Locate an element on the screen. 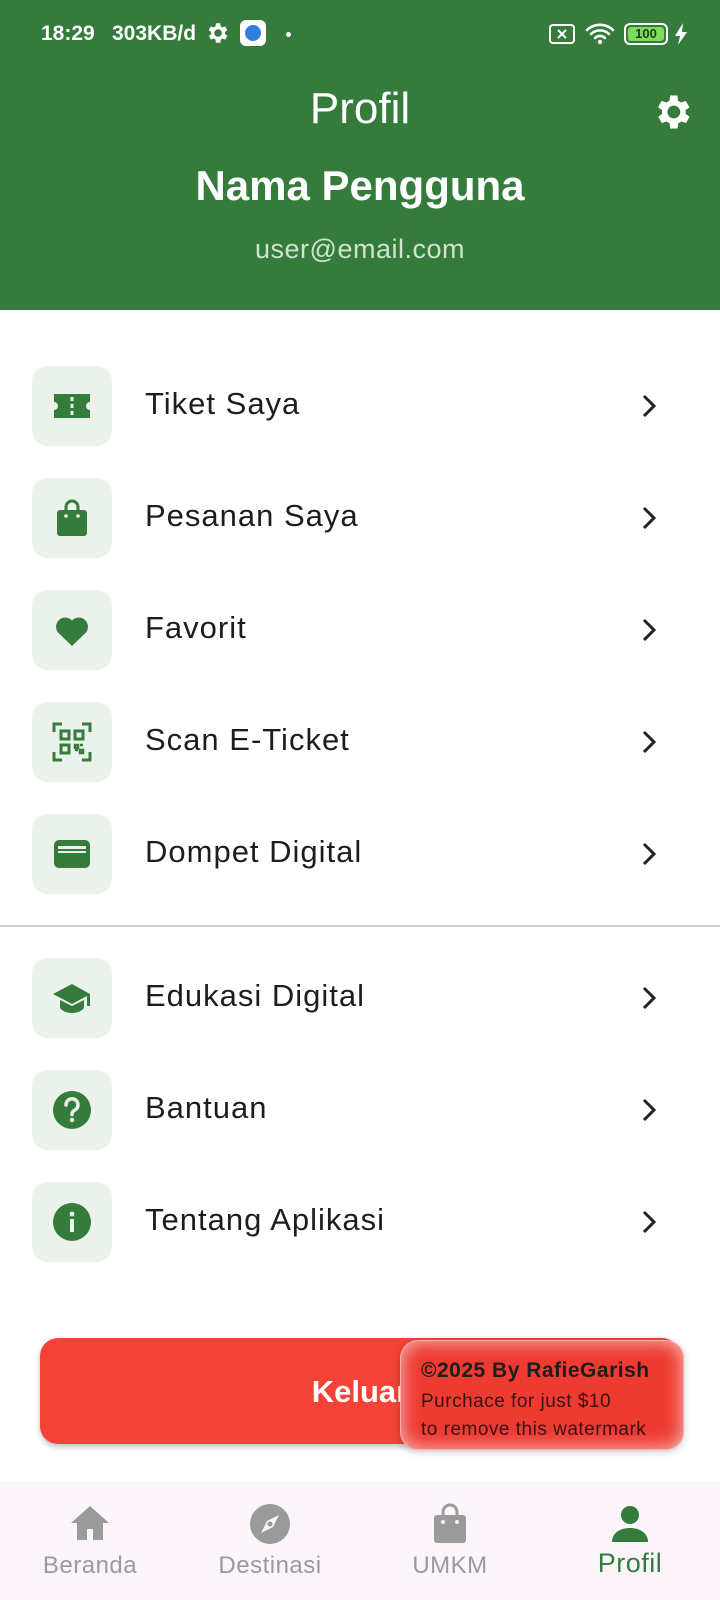  watermark-copyright: ©2025 By RafieGarish is located at coordinates (535, 1370).